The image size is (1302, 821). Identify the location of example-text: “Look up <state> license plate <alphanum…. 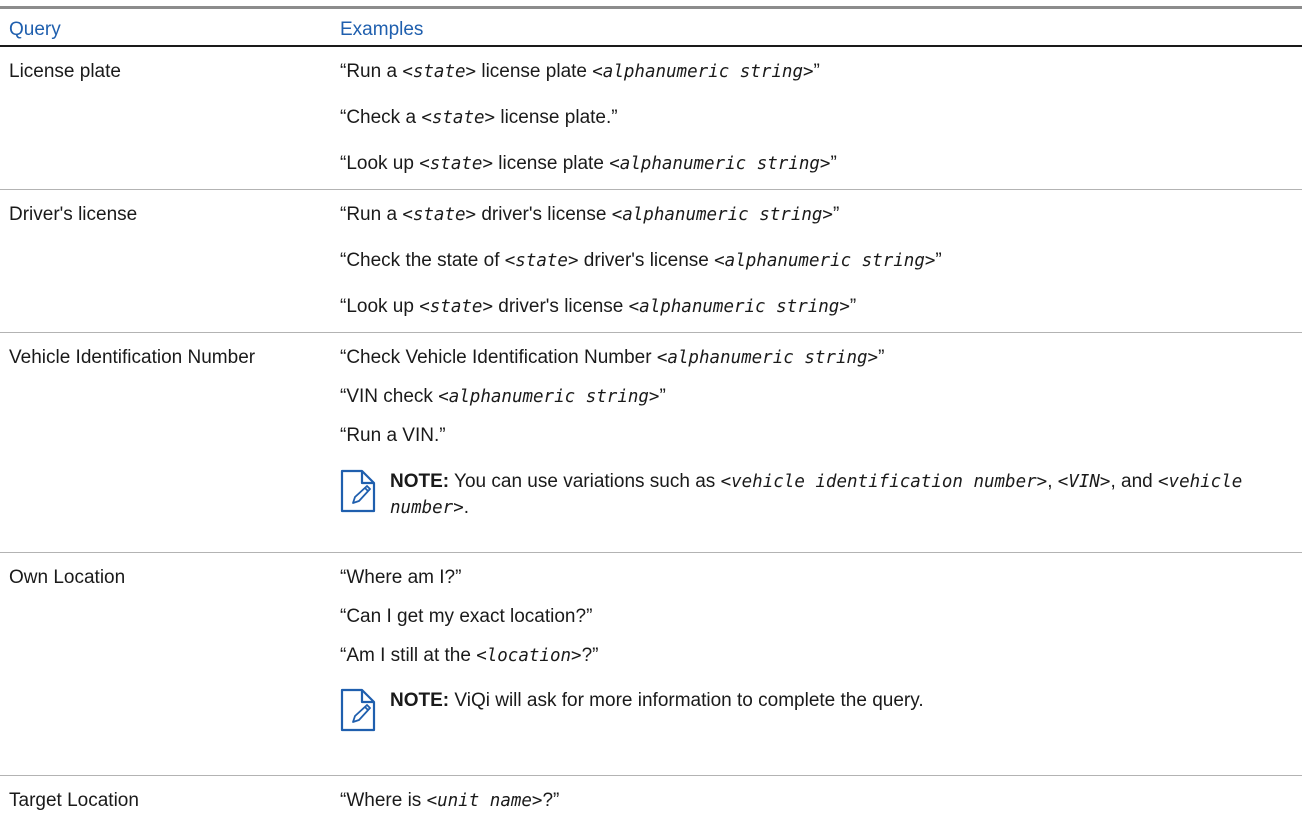
(588, 163).